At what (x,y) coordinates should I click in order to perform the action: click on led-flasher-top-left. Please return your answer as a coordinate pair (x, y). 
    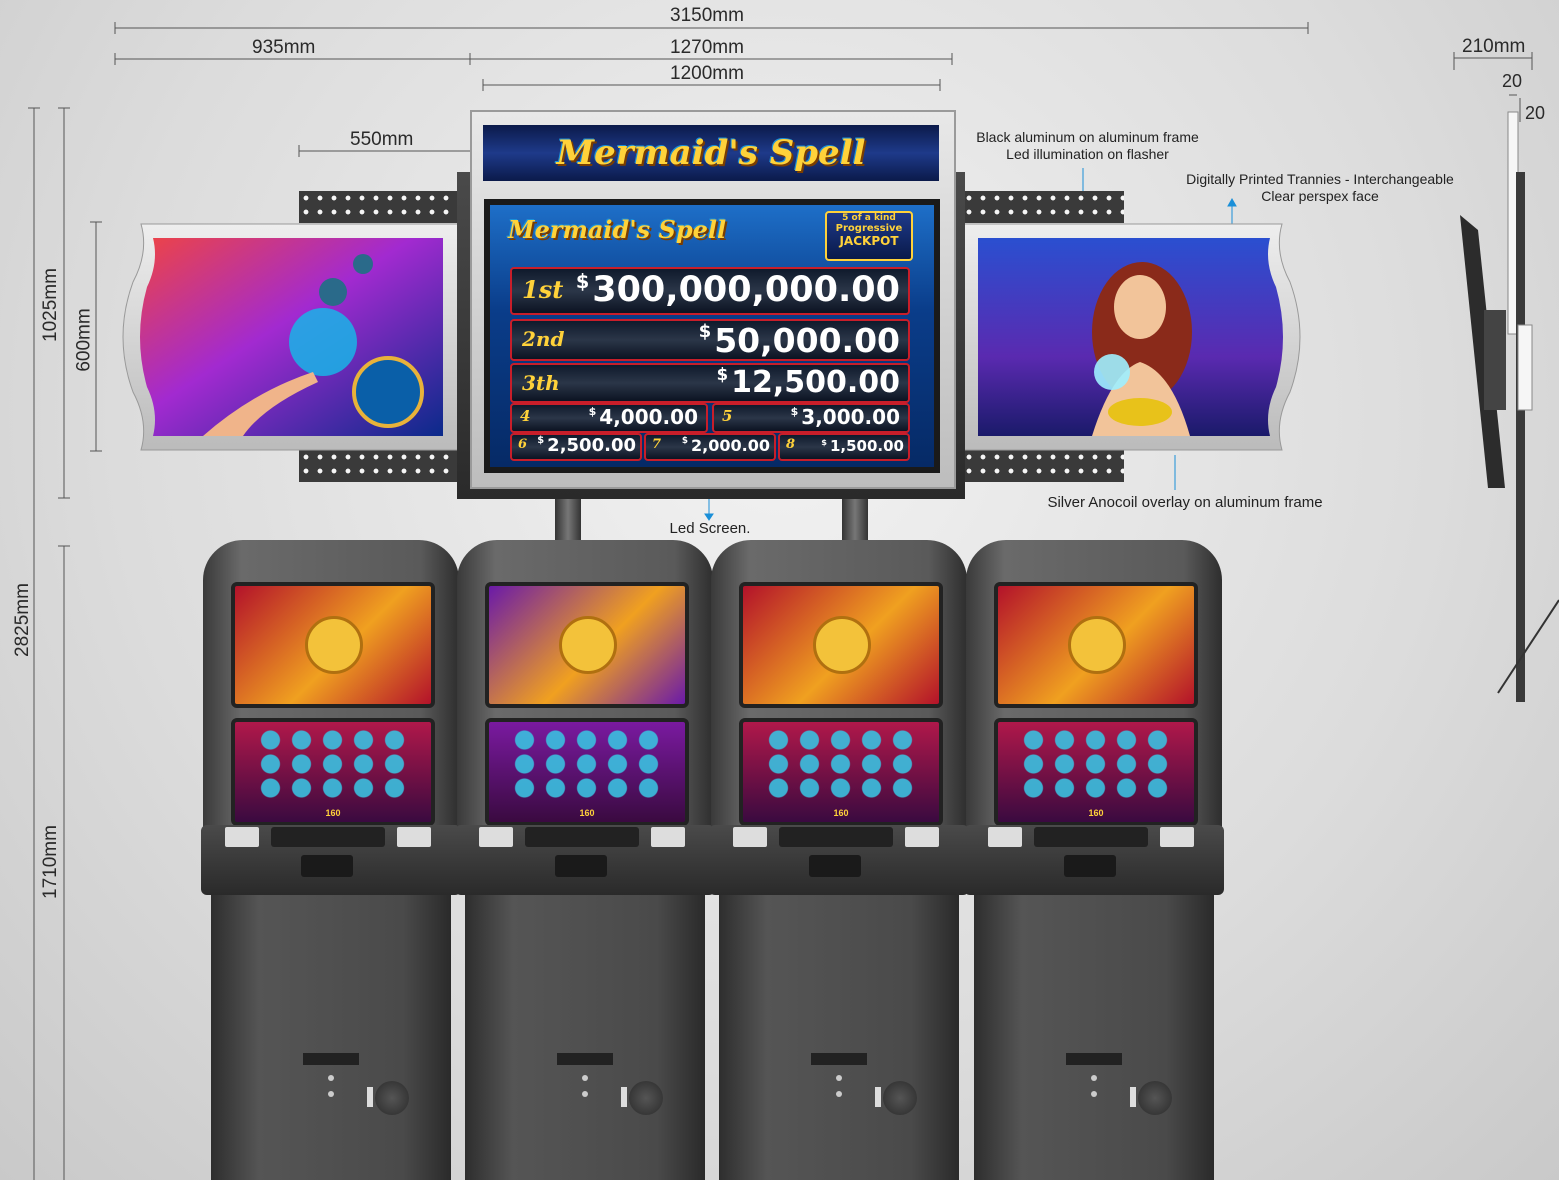
    Looking at the image, I should click on (380, 207).